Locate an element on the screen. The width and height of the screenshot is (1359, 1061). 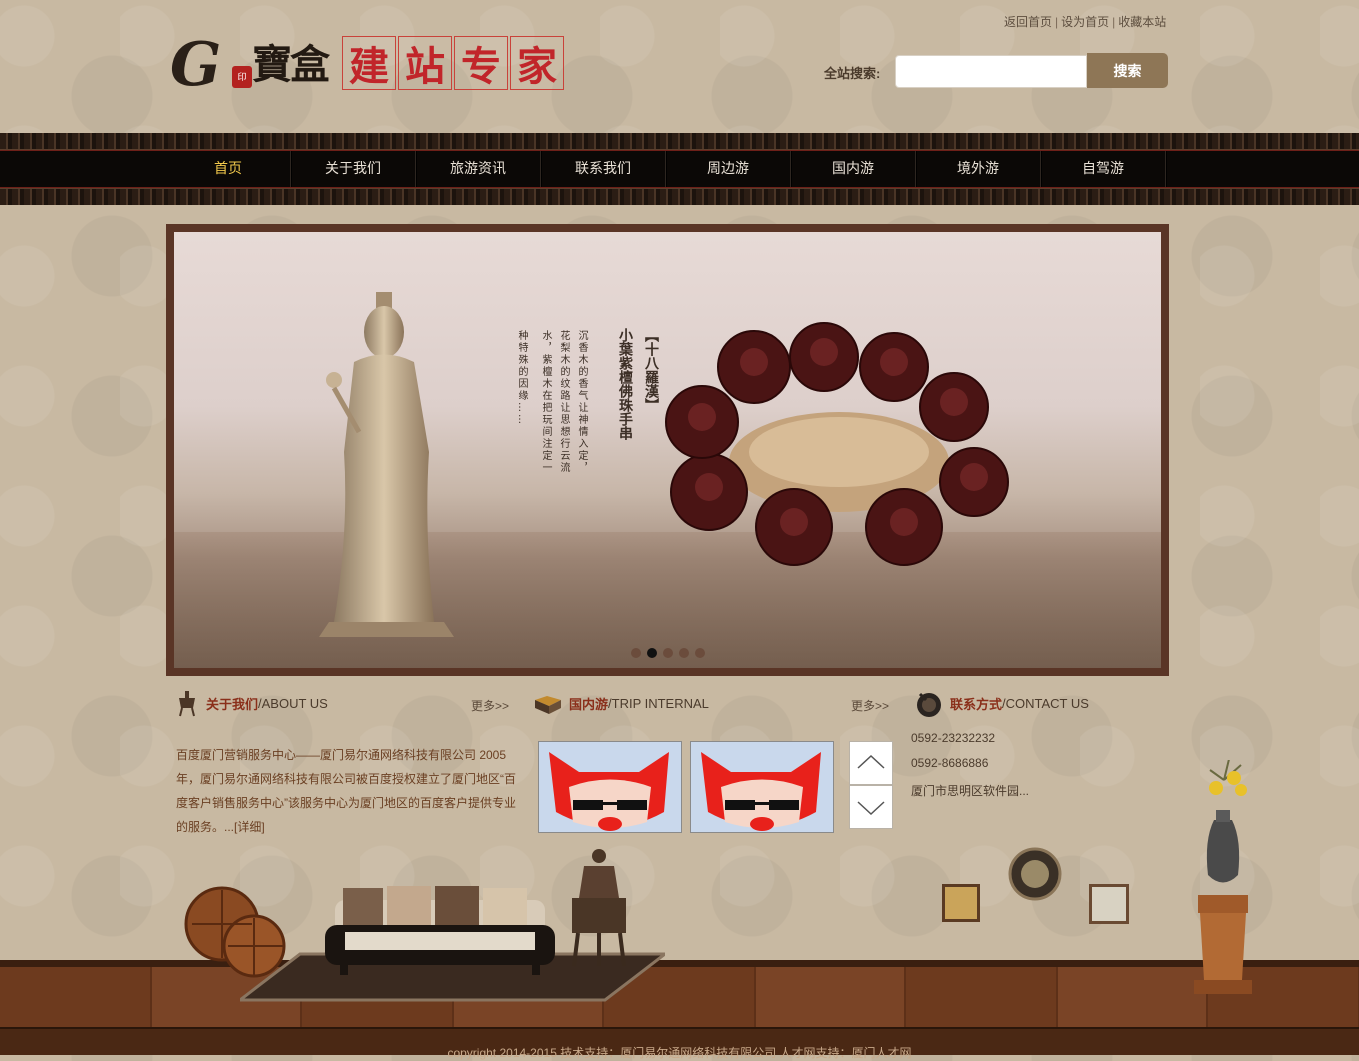
logo-char: 家 is located at coordinates (537, 63).